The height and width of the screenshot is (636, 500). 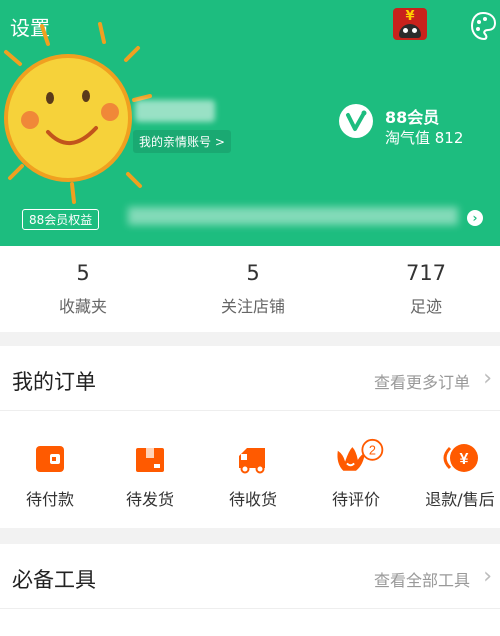 I want to click on review-icon: 2, so click(x=360, y=454).